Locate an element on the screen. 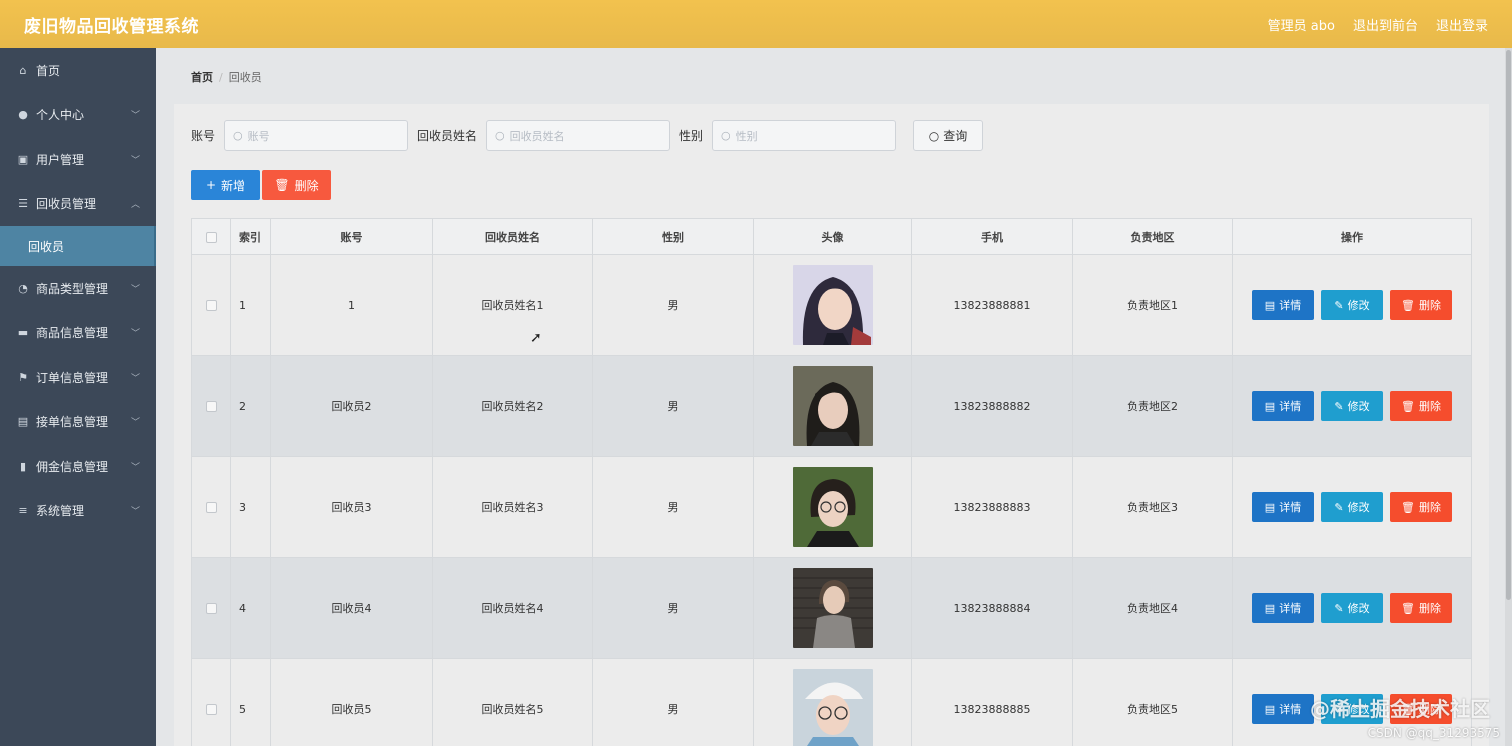 The image size is (1512, 746). sidebar-item-user-management: ▣ 用户管理 ﹀ is located at coordinates (78, 159).